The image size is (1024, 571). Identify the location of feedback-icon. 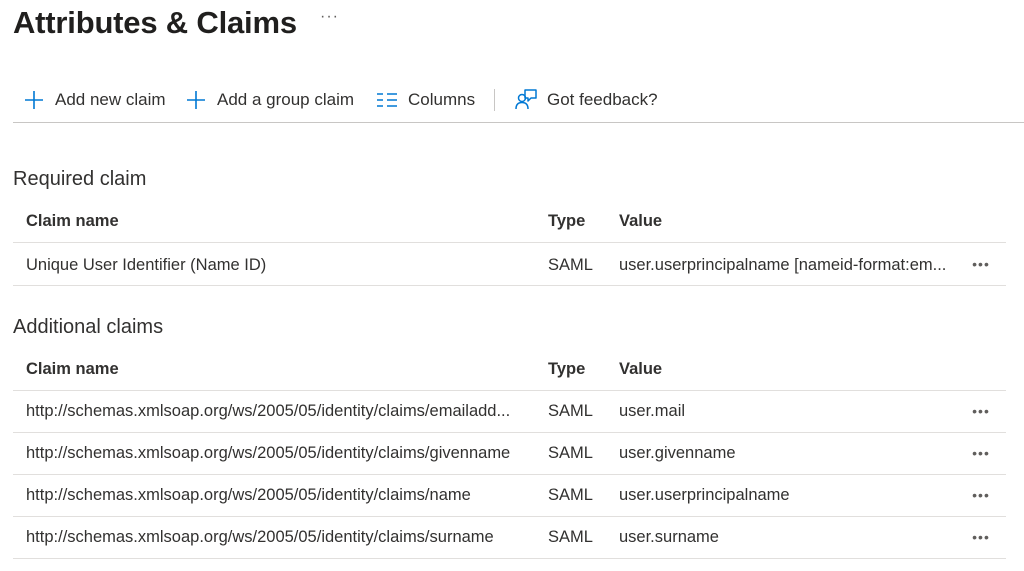
(526, 100).